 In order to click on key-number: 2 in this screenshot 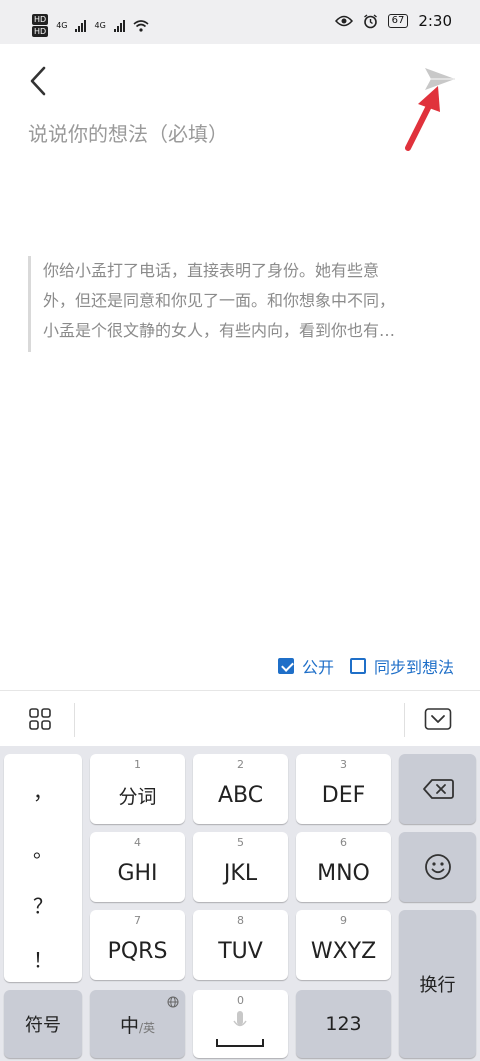, I will do `click(240, 764)`.